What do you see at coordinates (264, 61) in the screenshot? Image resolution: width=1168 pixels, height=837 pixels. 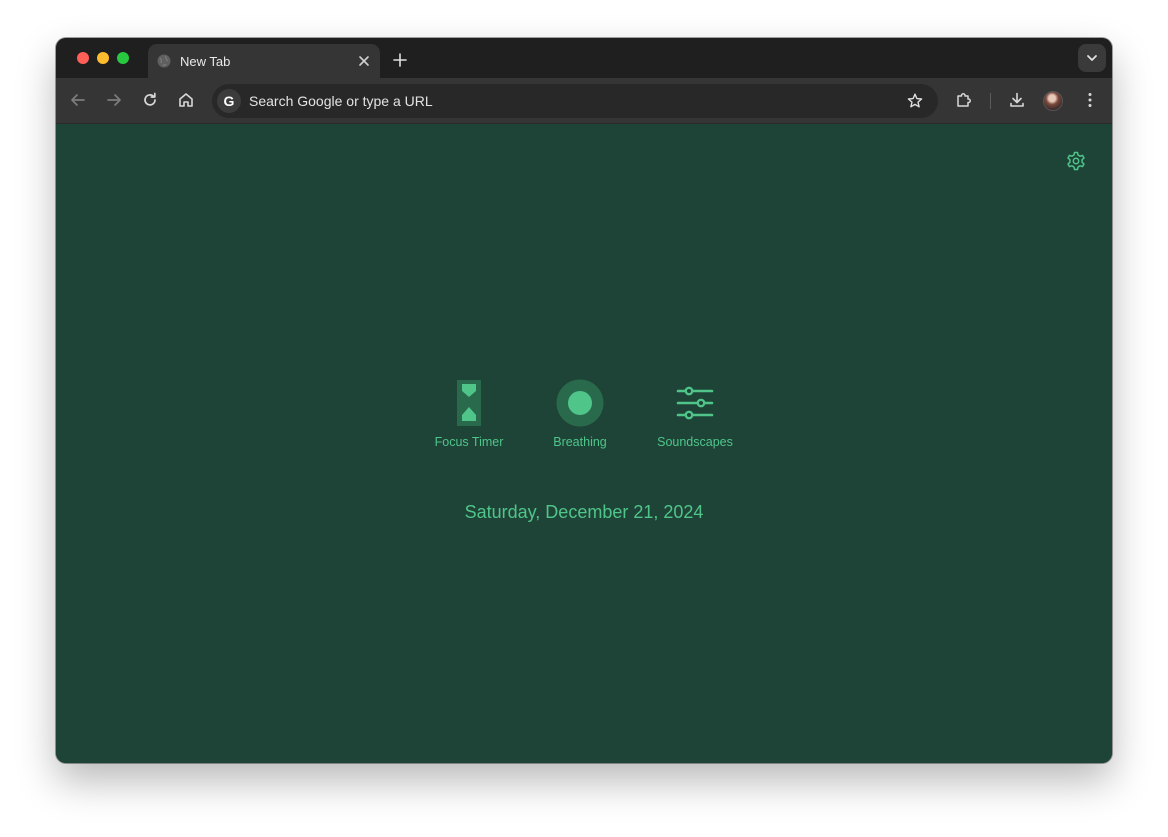 I see `tab-new-tab: New Tab` at bounding box center [264, 61].